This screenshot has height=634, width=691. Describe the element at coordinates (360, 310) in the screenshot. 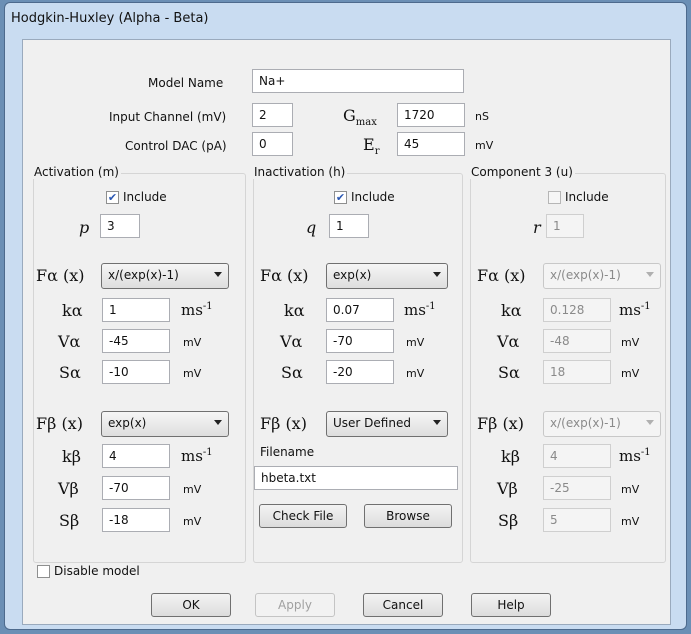

I see `inactivation-k-alpha-input: 0.07` at that location.